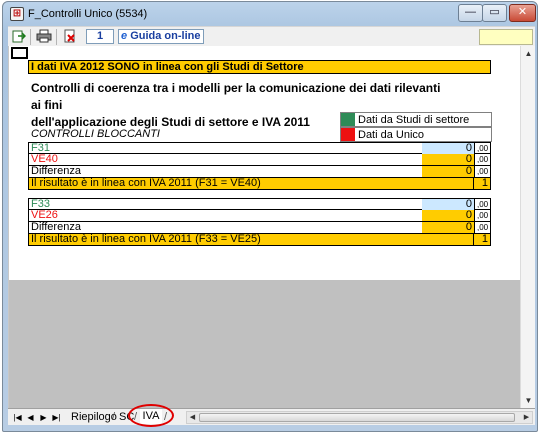  I want to click on previous-sheet-icon: ◀, so click(30, 417).